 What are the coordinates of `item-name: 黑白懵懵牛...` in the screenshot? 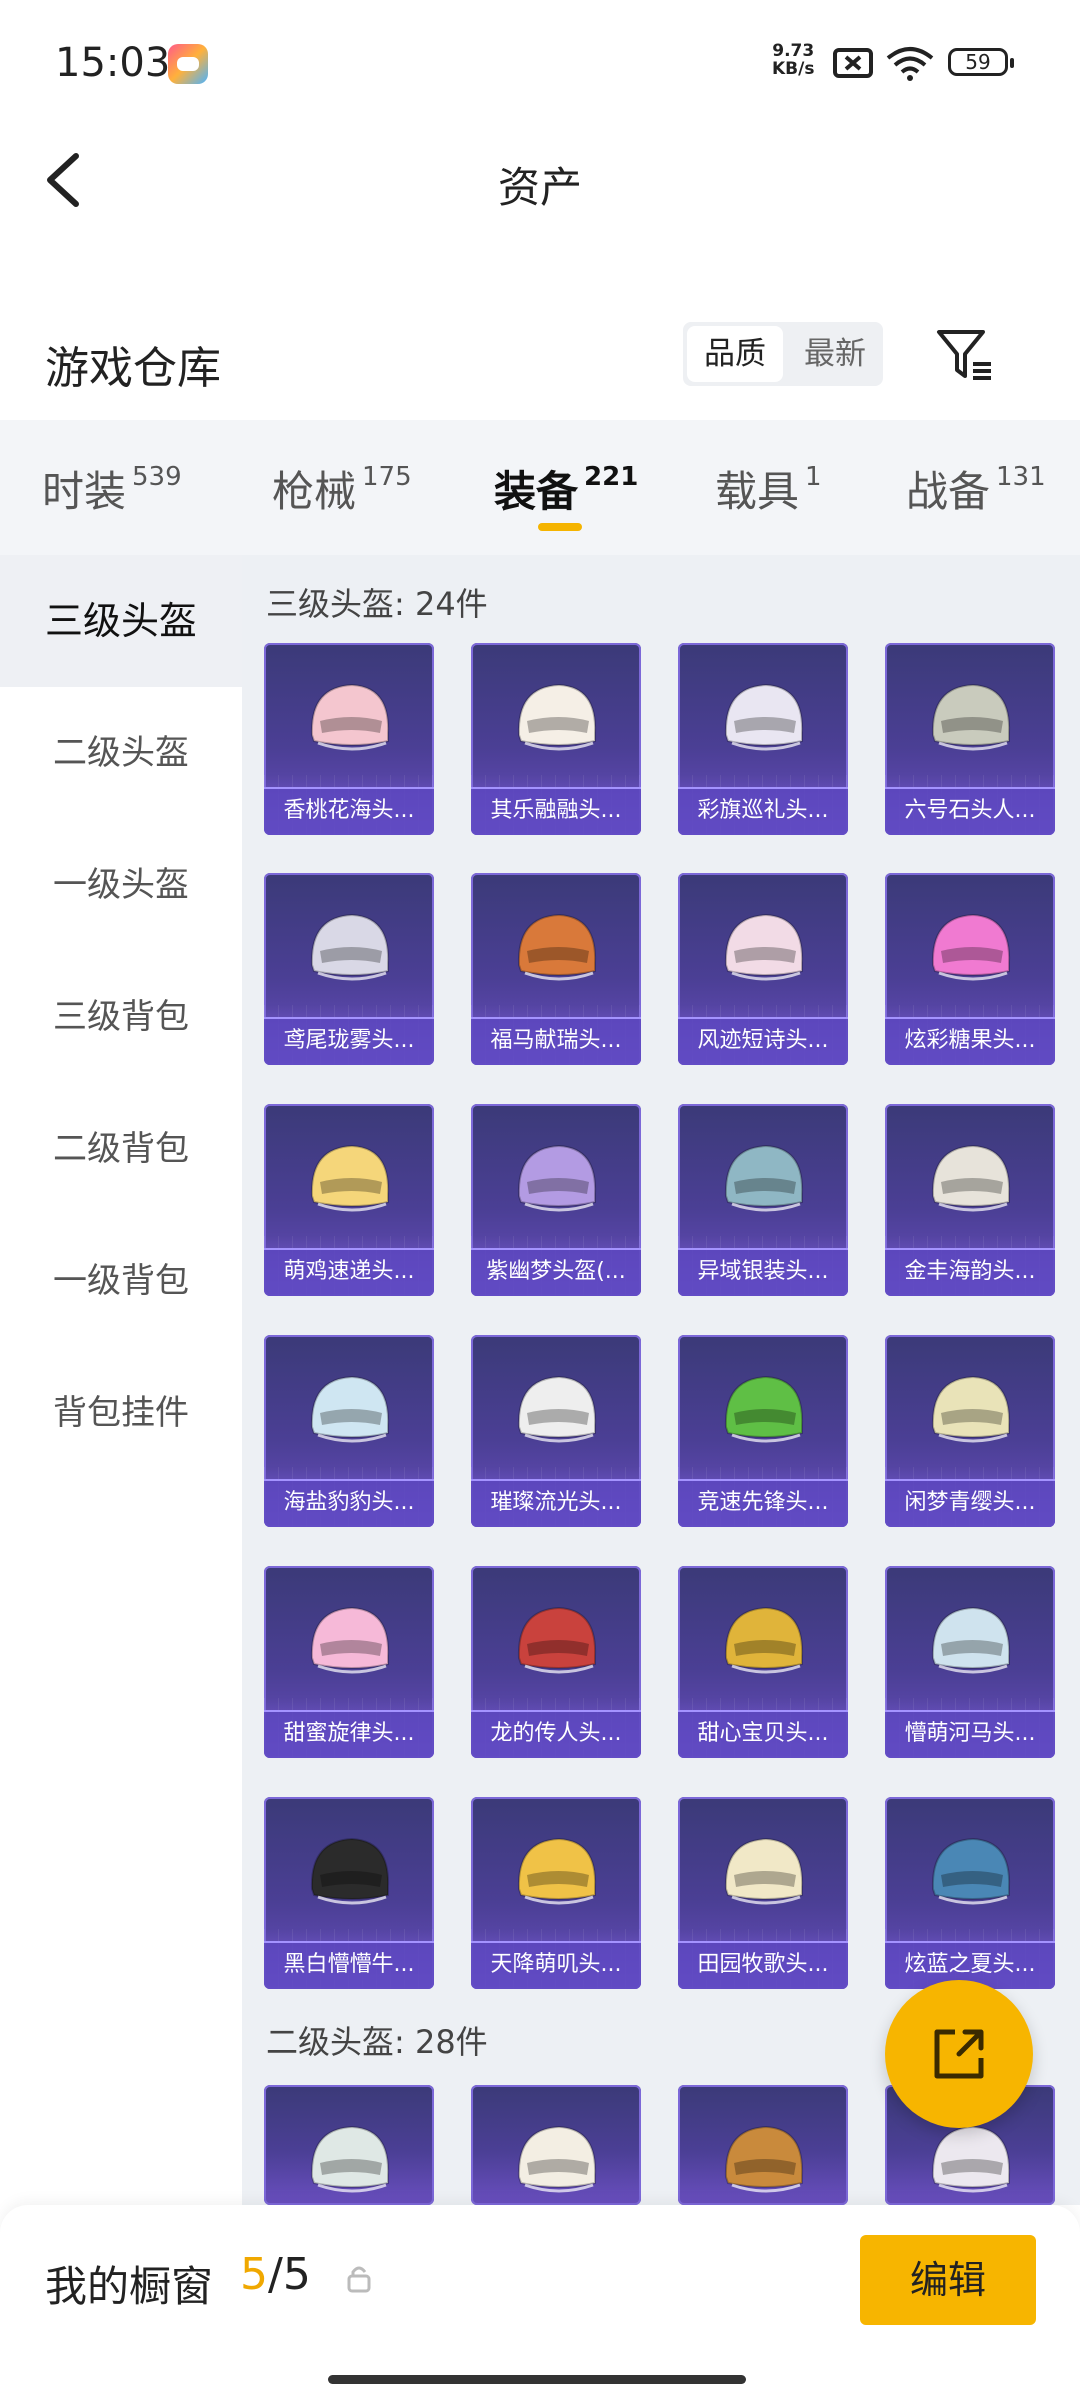 It's located at (349, 1965).